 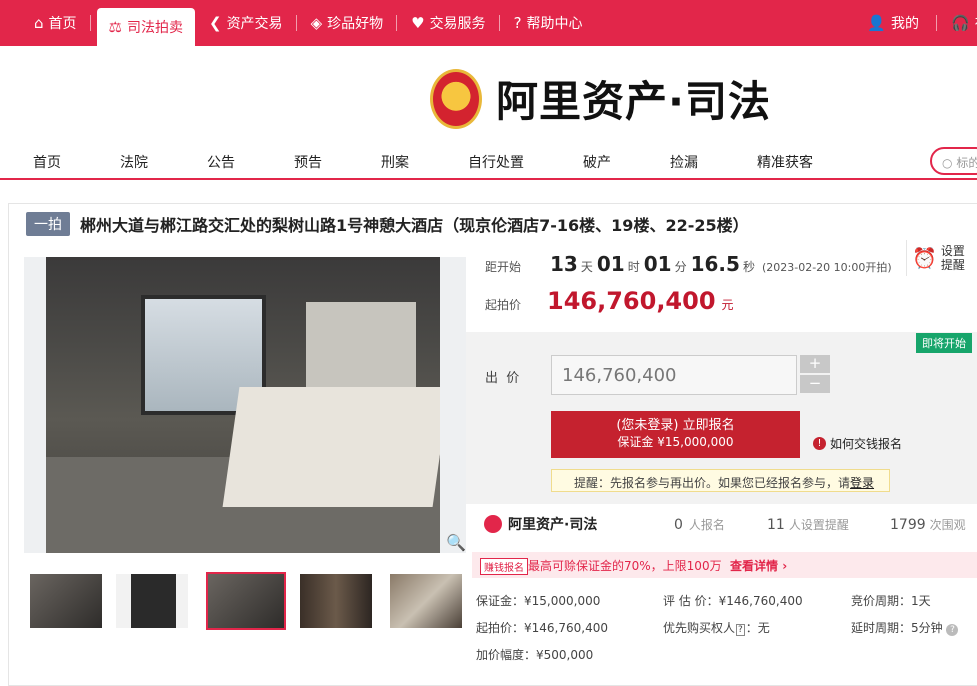 I want to click on chevron-right-icon: ›, so click(x=785, y=566).